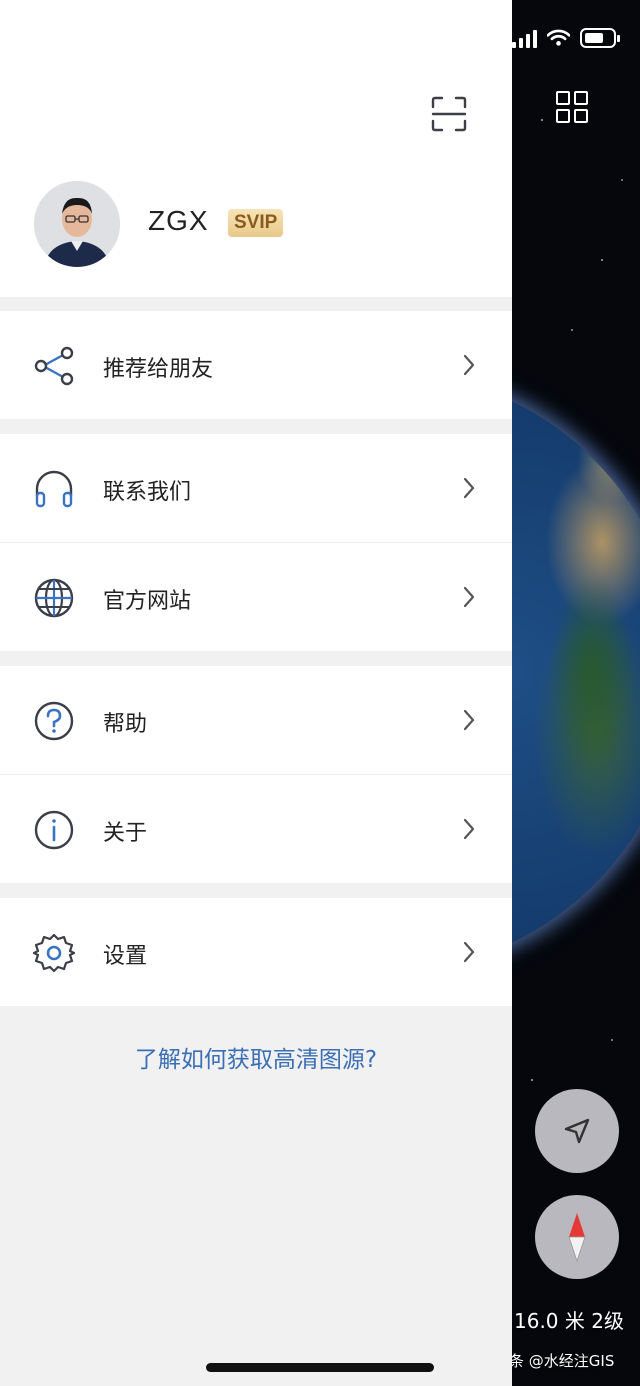 This screenshot has width=640, height=1386. I want to click on share-icon, so click(54, 366).